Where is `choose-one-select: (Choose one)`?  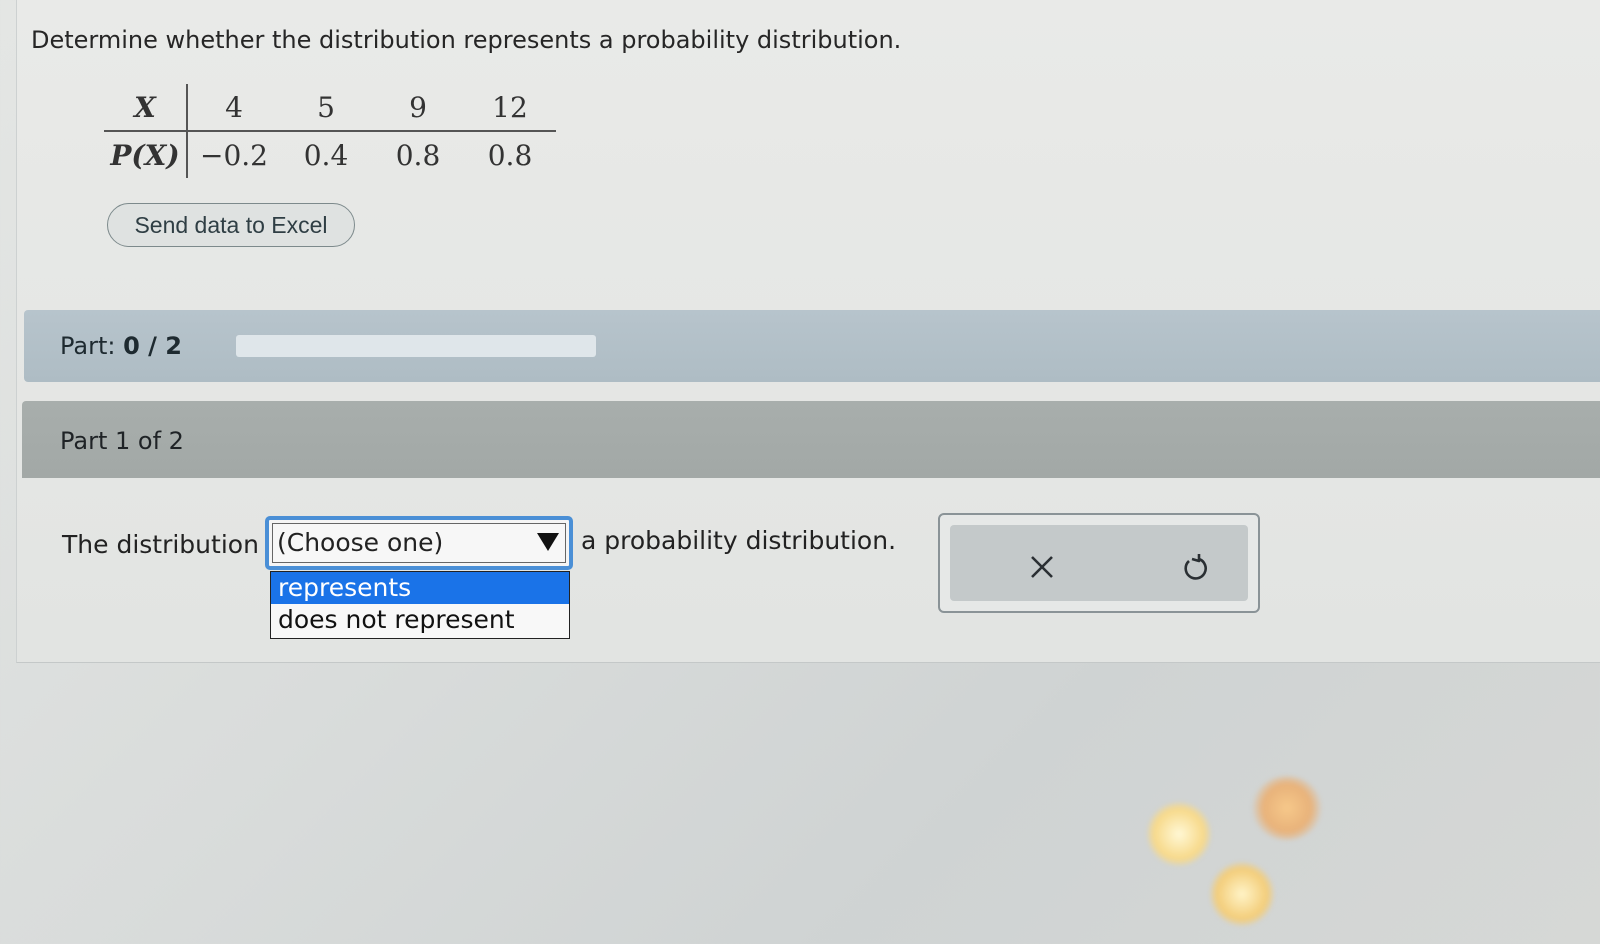 choose-one-select: (Choose one) is located at coordinates (419, 543).